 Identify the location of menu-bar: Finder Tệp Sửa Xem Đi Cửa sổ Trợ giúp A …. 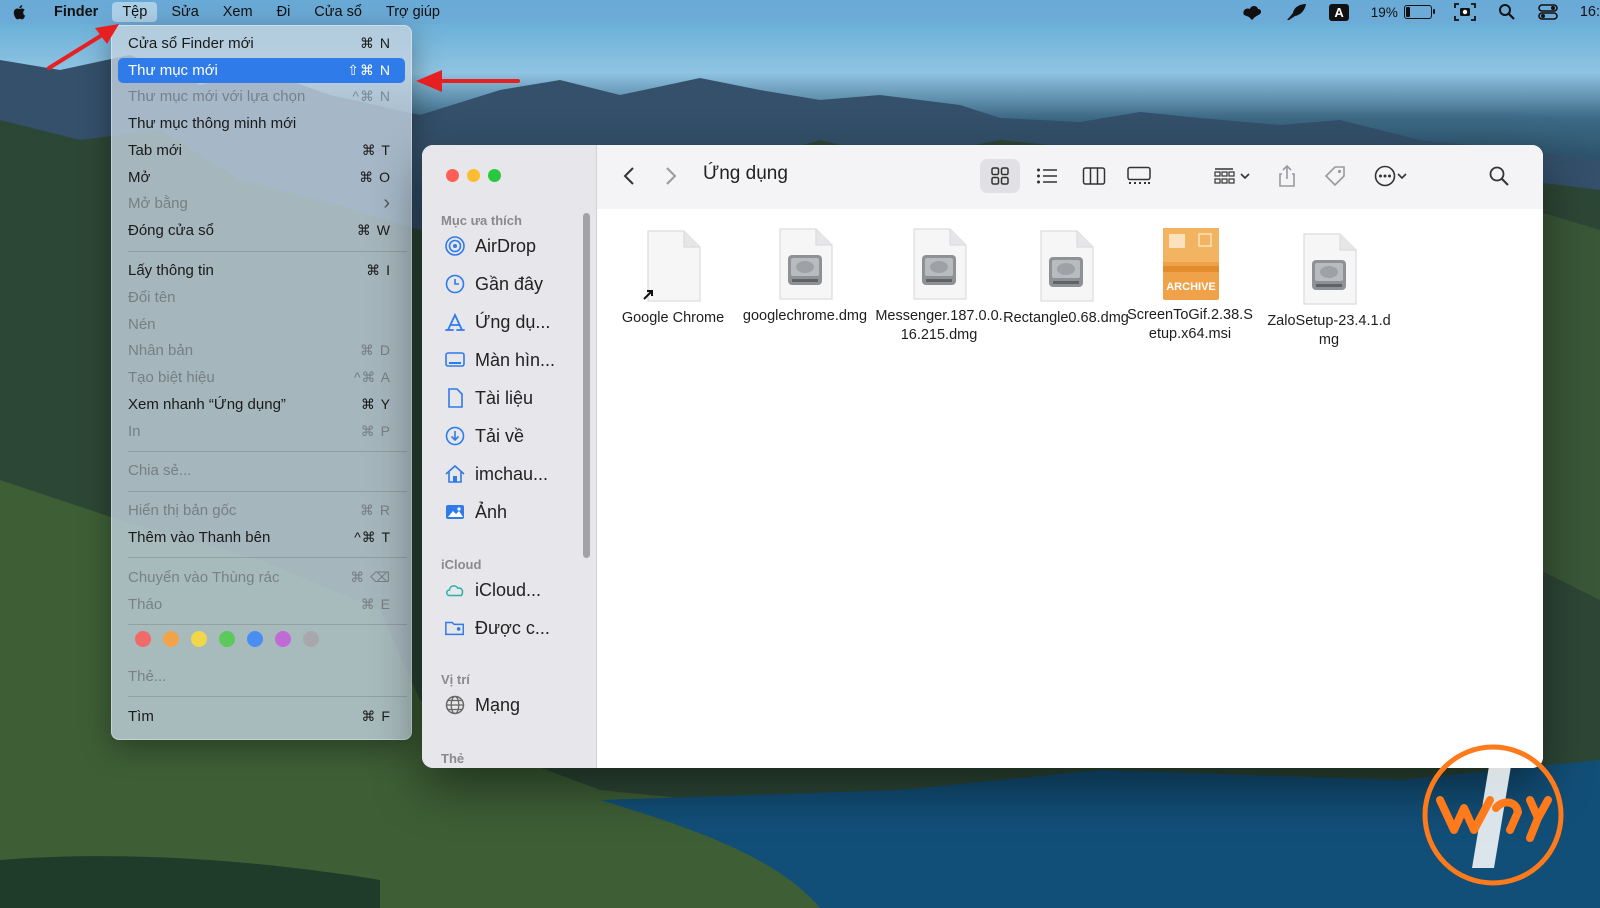
(800, 12).